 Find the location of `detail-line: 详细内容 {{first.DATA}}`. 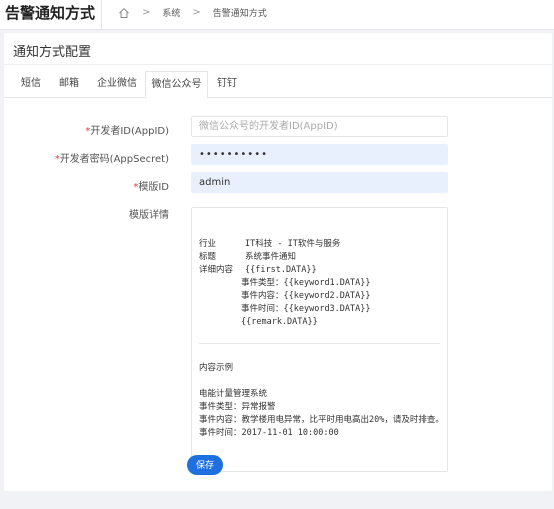

detail-line: 详细内容 {{first.DATA}} is located at coordinates (258, 270).